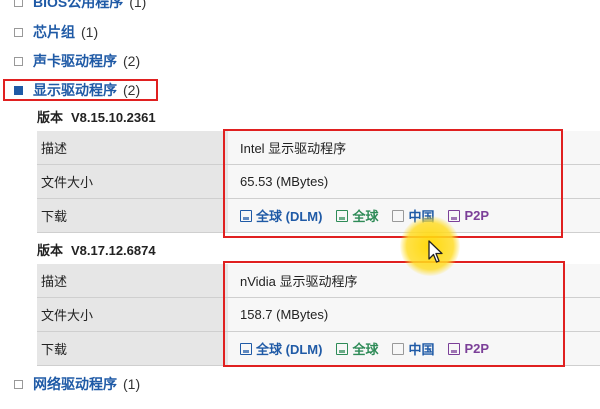 This screenshot has height=409, width=600. I want to click on category-name: 声卡驱动程序, so click(75, 61).